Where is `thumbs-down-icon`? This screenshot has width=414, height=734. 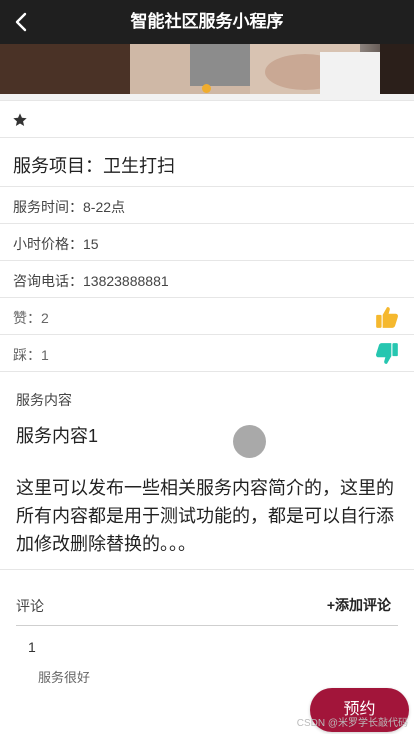 thumbs-down-icon is located at coordinates (387, 354).